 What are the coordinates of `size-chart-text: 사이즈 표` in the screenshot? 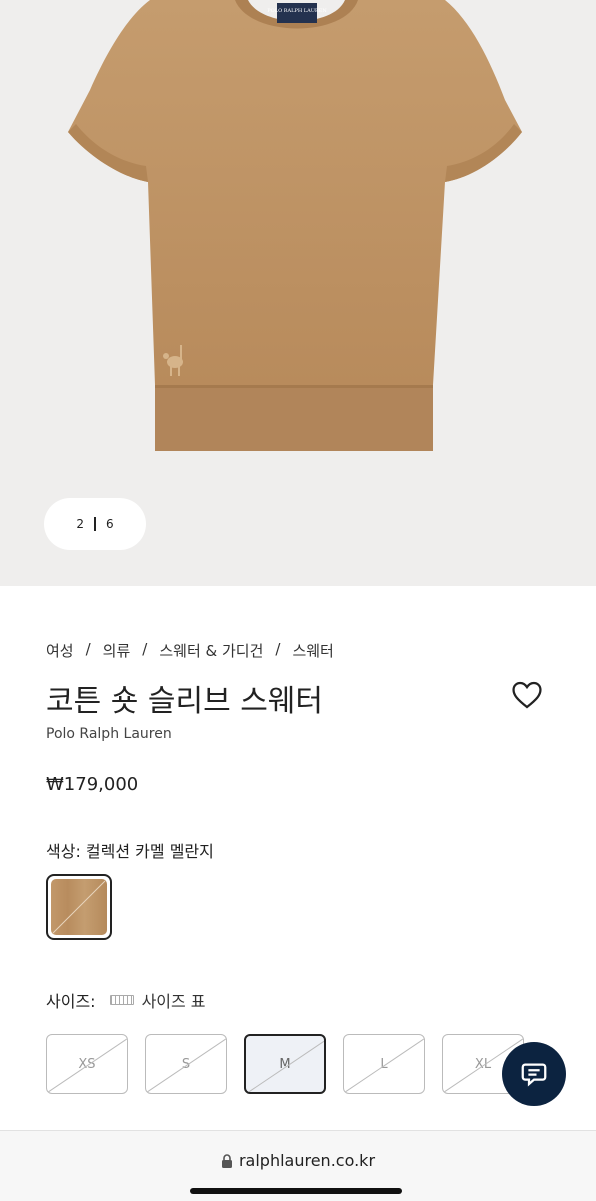 It's located at (173, 1001).